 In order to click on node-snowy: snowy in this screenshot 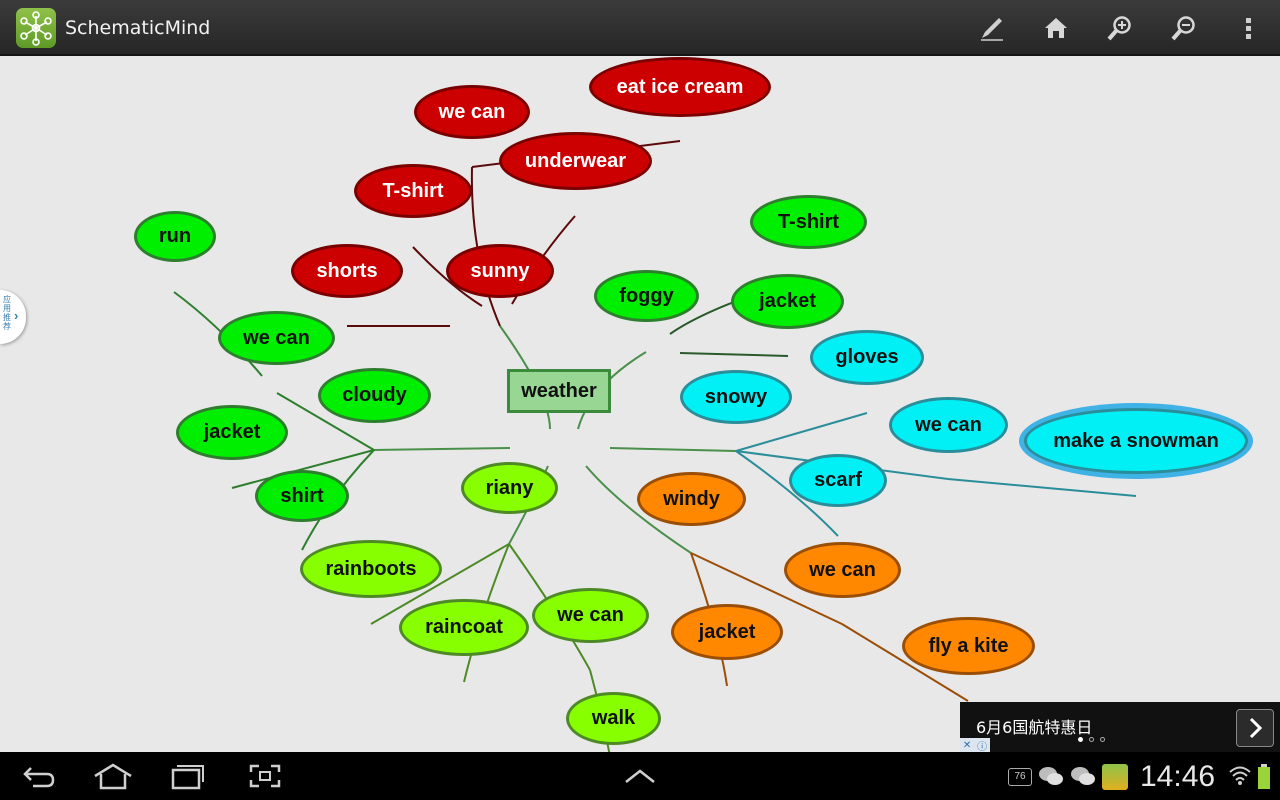, I will do `click(736, 397)`.